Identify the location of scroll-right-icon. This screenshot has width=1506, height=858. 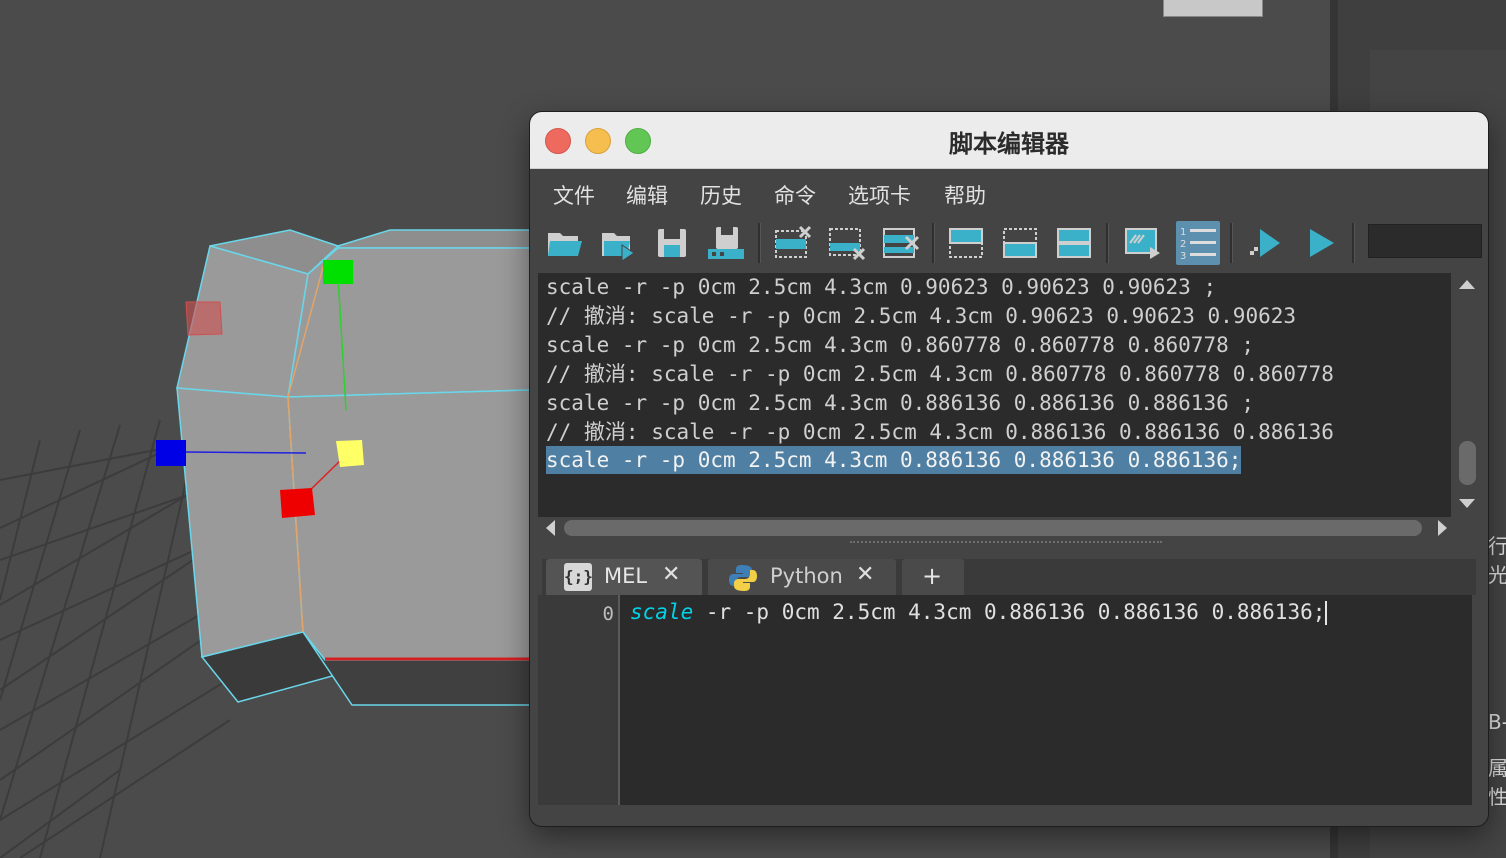
(1442, 528).